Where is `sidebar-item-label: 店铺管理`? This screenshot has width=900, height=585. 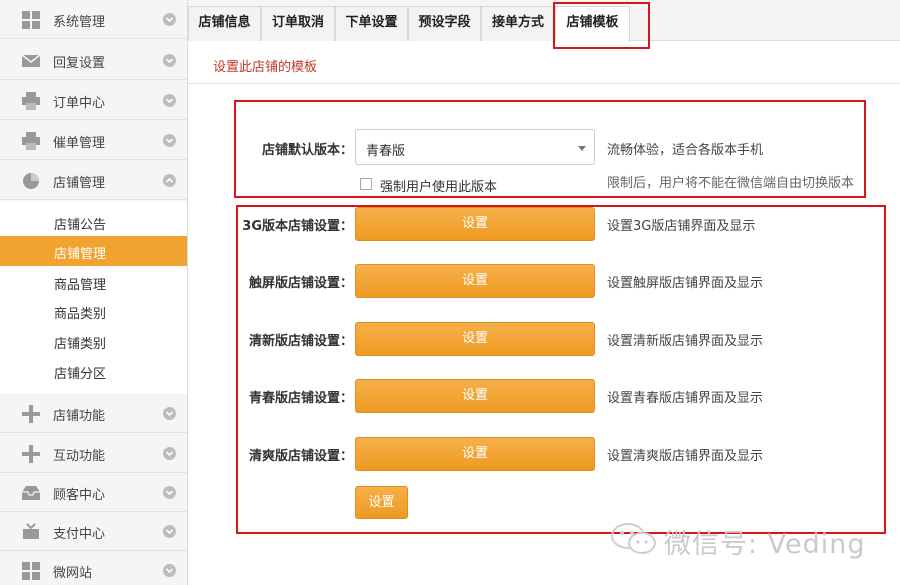
sidebar-item-label: 店铺管理 is located at coordinates (79, 183).